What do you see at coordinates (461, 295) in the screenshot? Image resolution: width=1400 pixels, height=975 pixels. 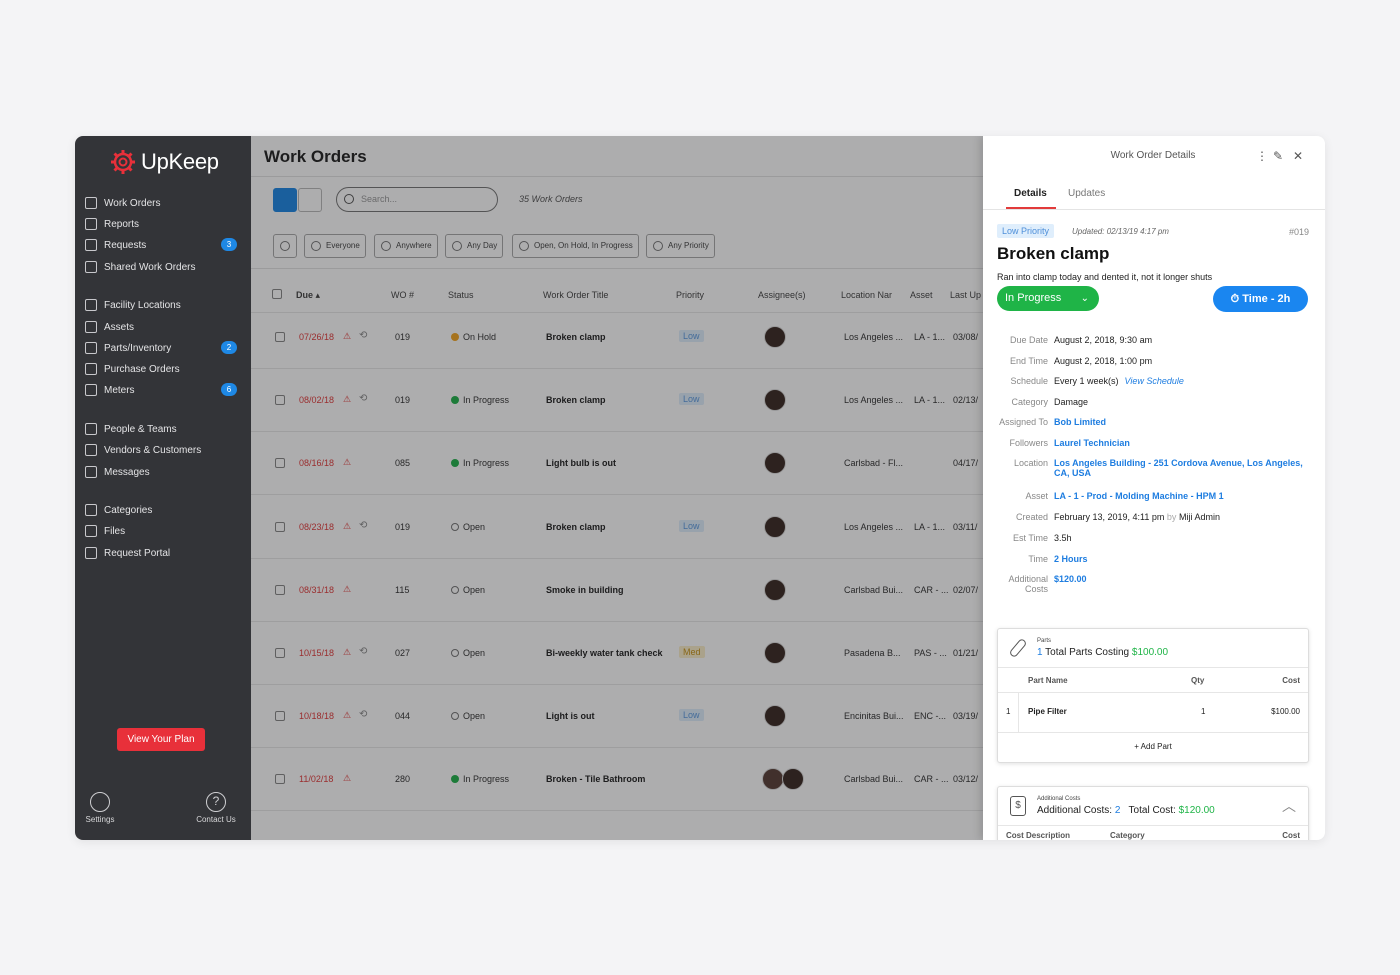 I see `column-status: Status` at bounding box center [461, 295].